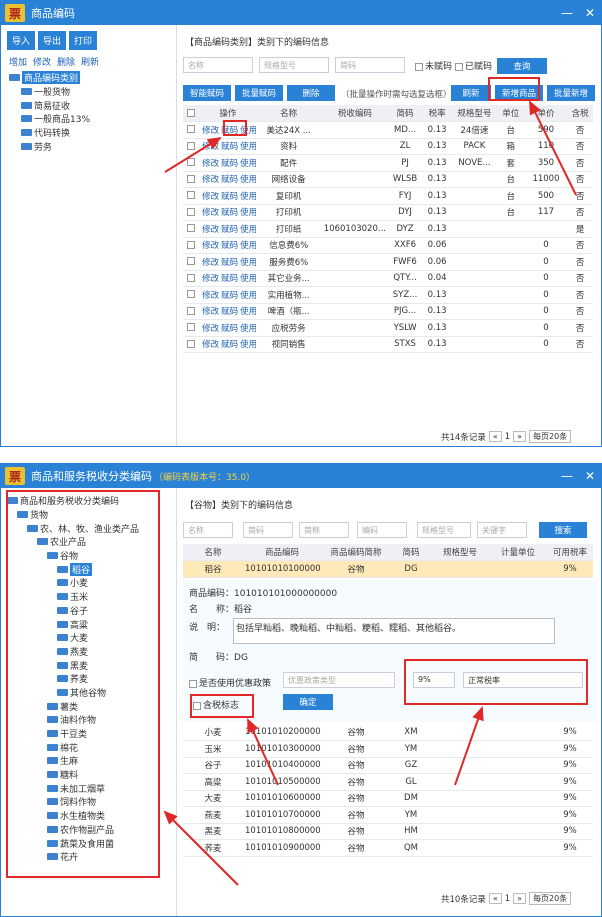 Image resolution: width=602 pixels, height=917 pixels. I want to click on model-input: 规格型号, so click(294, 65).